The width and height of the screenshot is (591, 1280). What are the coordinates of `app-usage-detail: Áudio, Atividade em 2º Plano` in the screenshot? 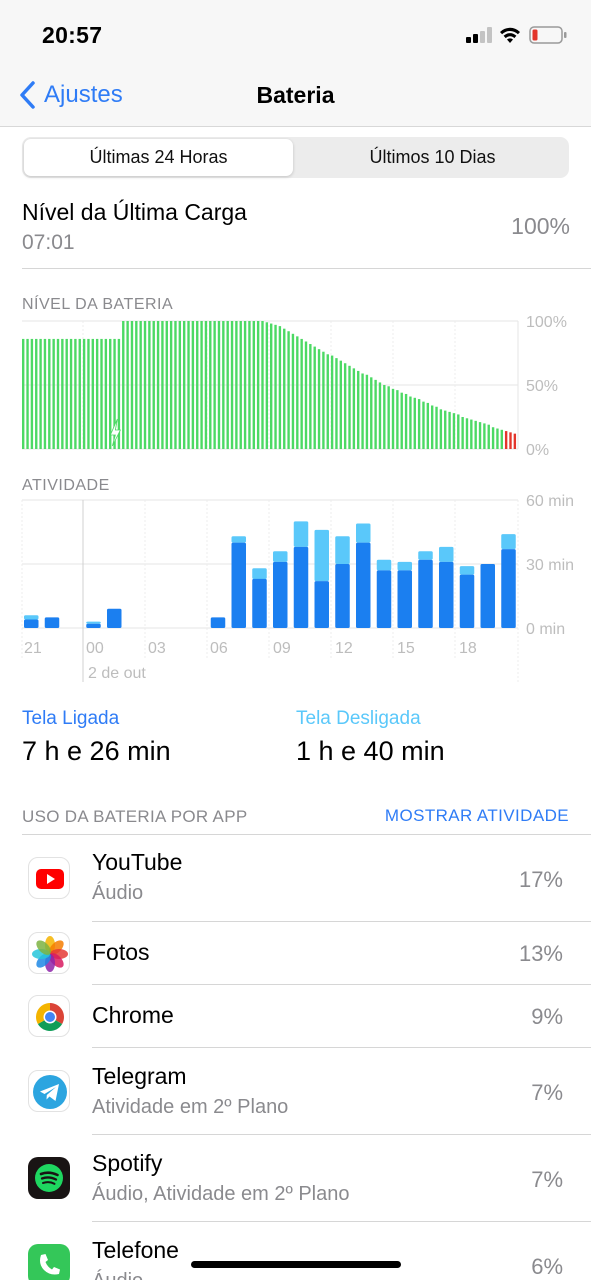 It's located at (221, 1194).